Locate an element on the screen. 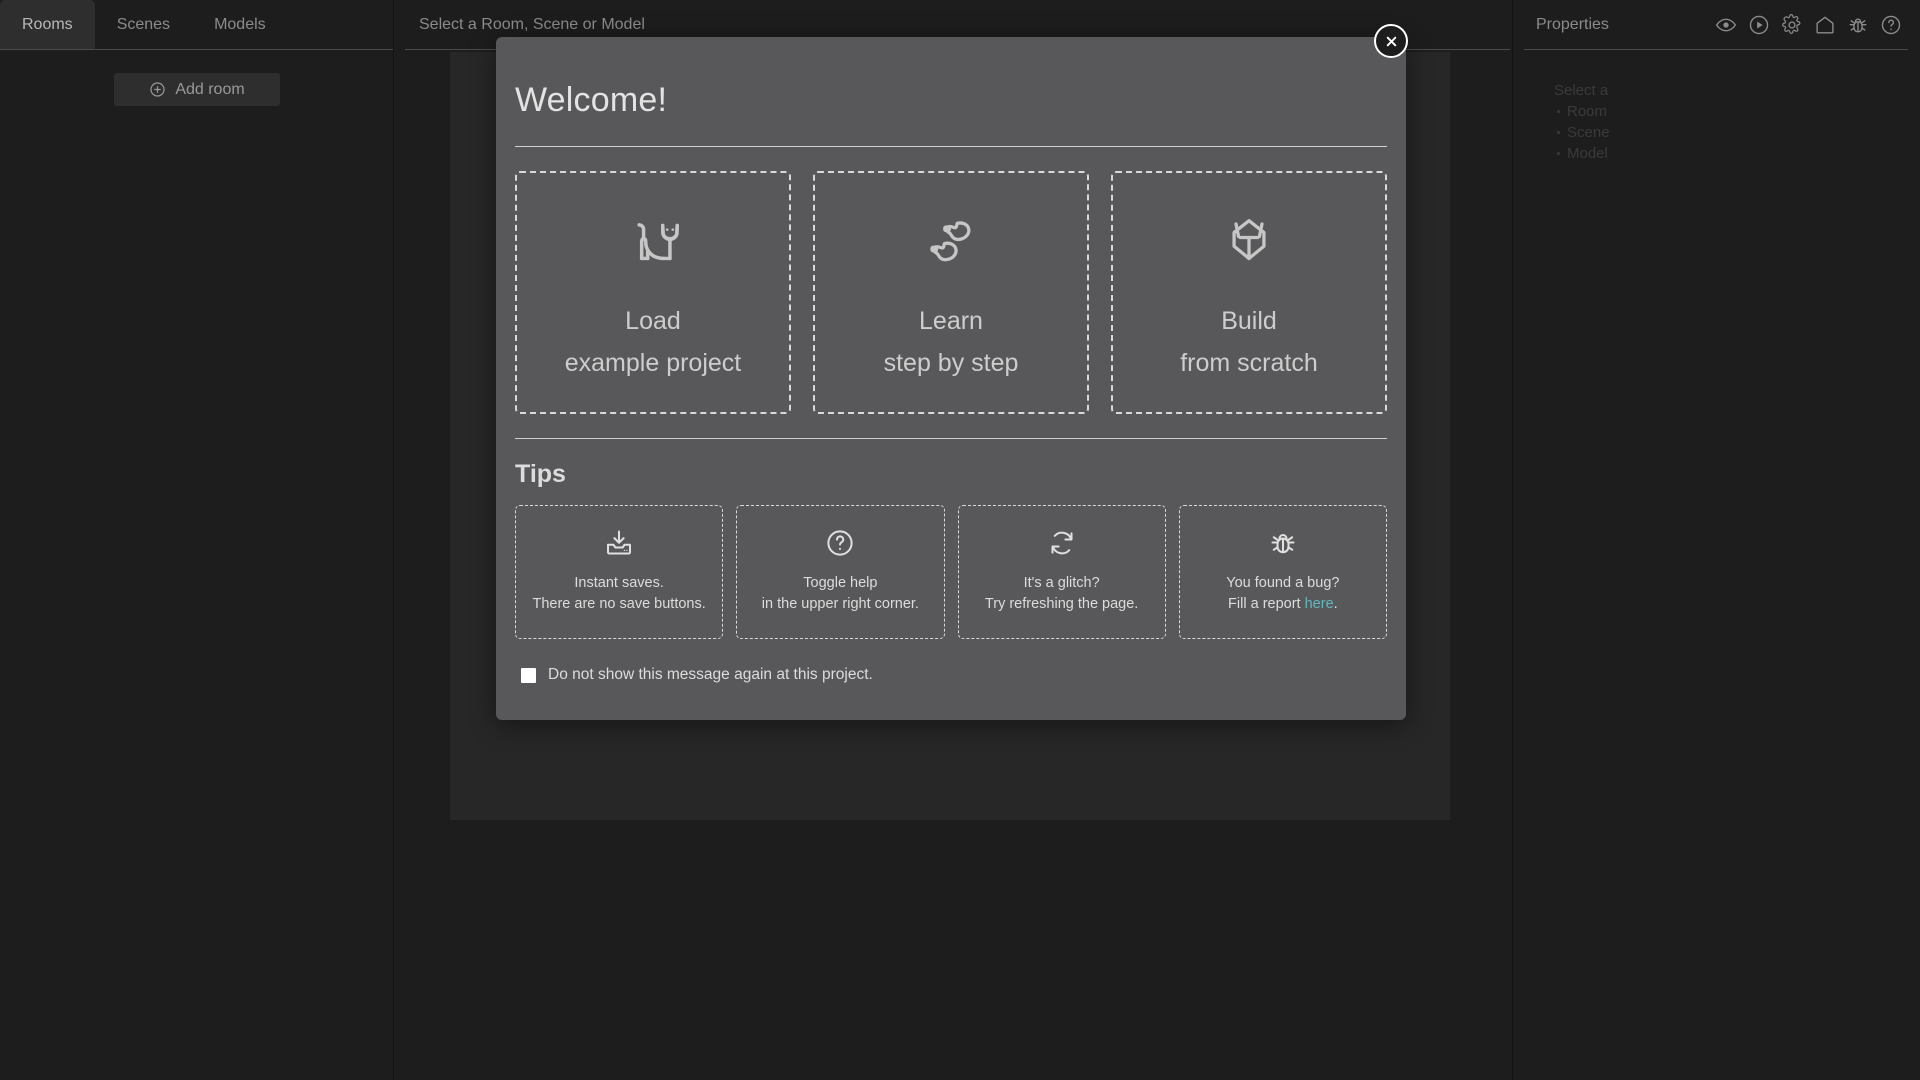  knight-helmet-icon is located at coordinates (1249, 241).